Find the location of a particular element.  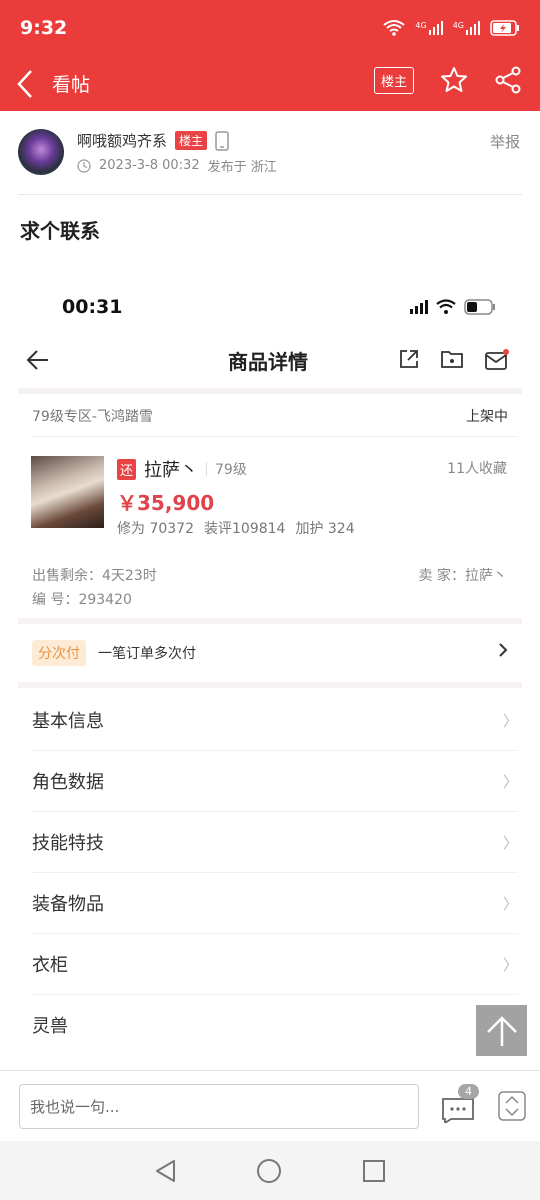

product-price: ￥35,900 is located at coordinates (166, 503).